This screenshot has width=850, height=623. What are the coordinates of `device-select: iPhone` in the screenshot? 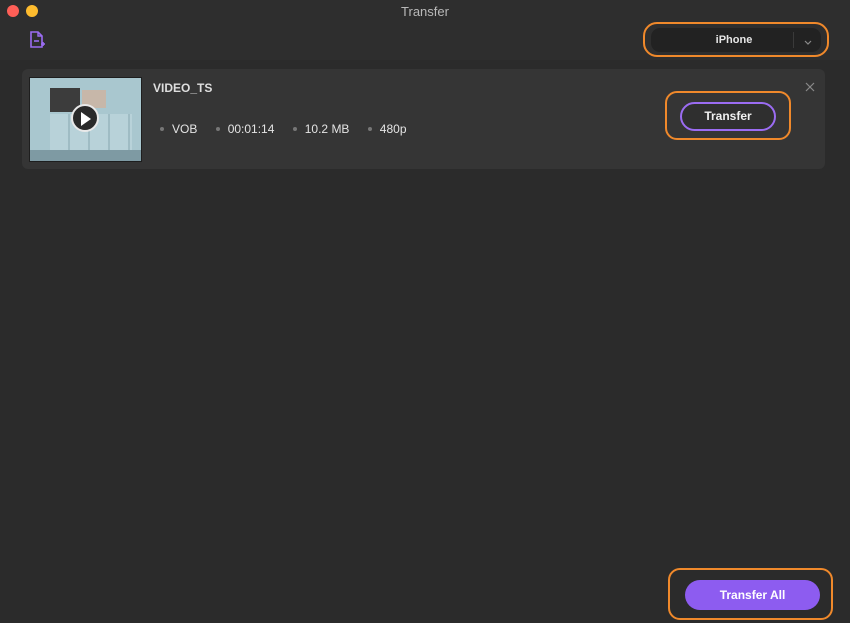 It's located at (736, 40).